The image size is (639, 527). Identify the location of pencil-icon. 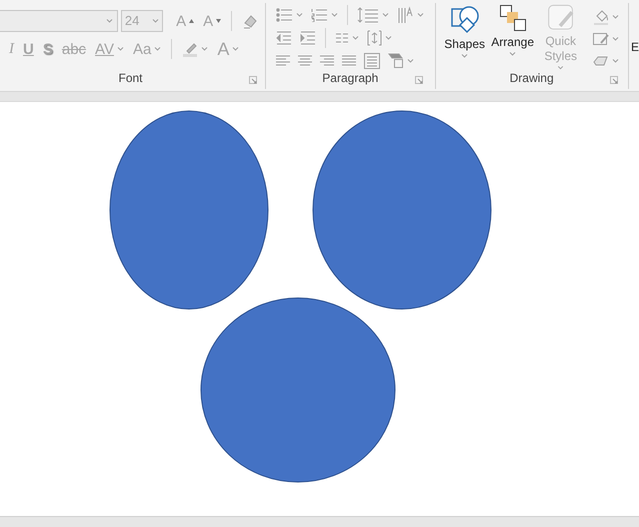
(600, 39).